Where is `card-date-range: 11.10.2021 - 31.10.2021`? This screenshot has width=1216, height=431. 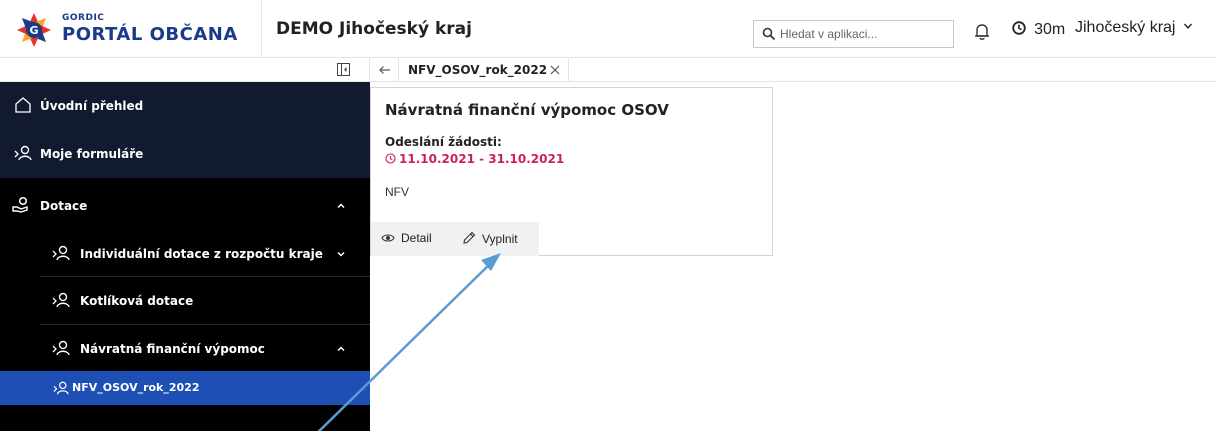
card-date-range: 11.10.2021 - 31.10.2021 is located at coordinates (474, 159).